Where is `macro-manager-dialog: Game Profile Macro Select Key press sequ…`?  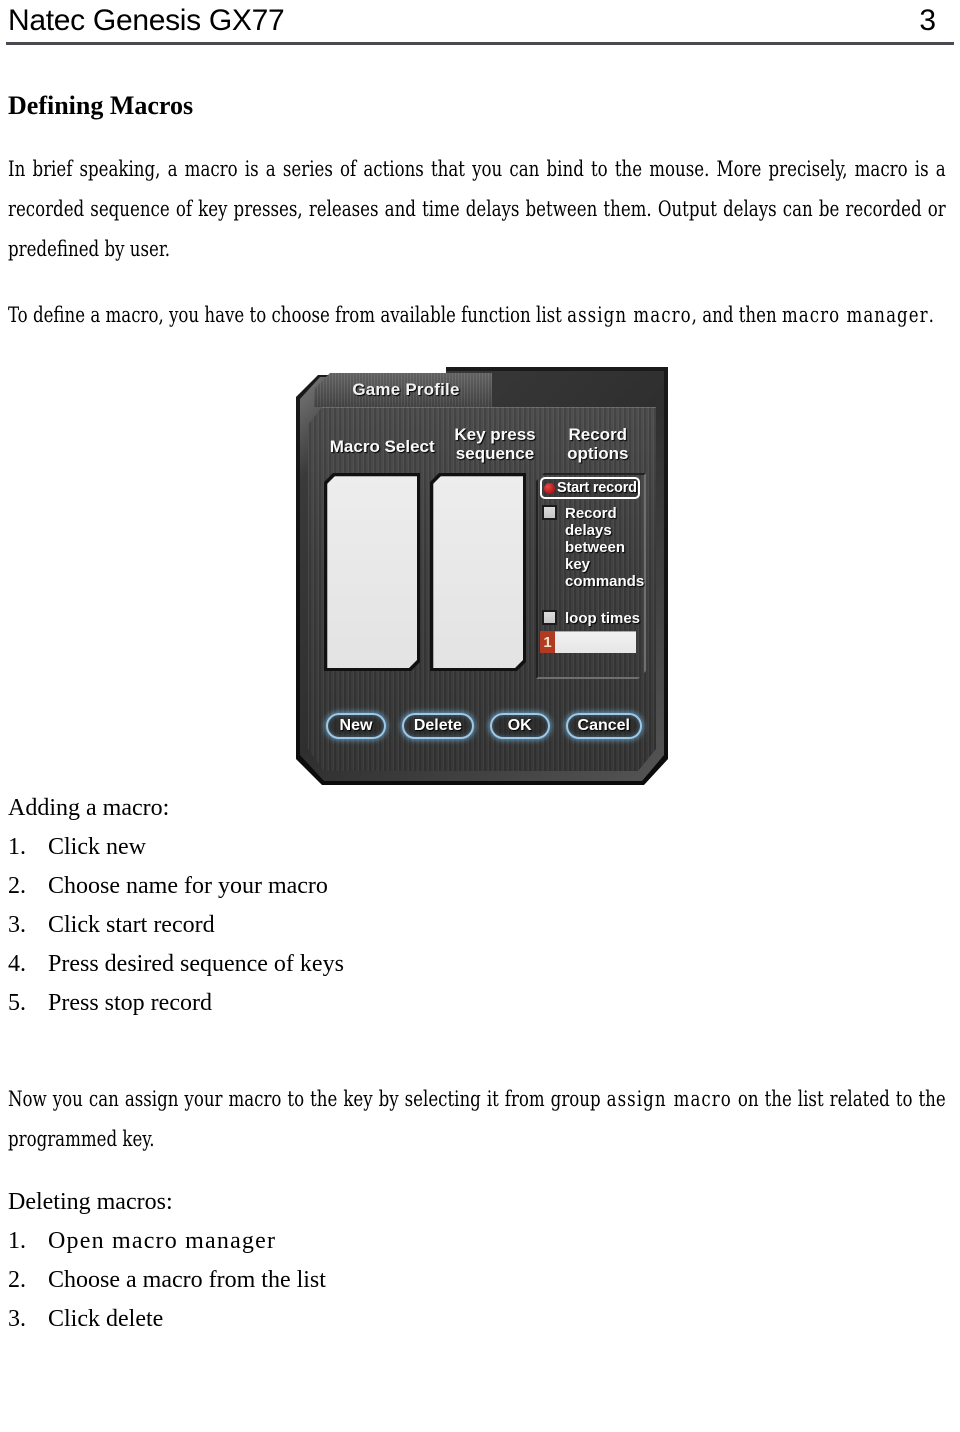
macro-manager-dialog: Game Profile Macro Select Key press sequ… is located at coordinates (482, 576).